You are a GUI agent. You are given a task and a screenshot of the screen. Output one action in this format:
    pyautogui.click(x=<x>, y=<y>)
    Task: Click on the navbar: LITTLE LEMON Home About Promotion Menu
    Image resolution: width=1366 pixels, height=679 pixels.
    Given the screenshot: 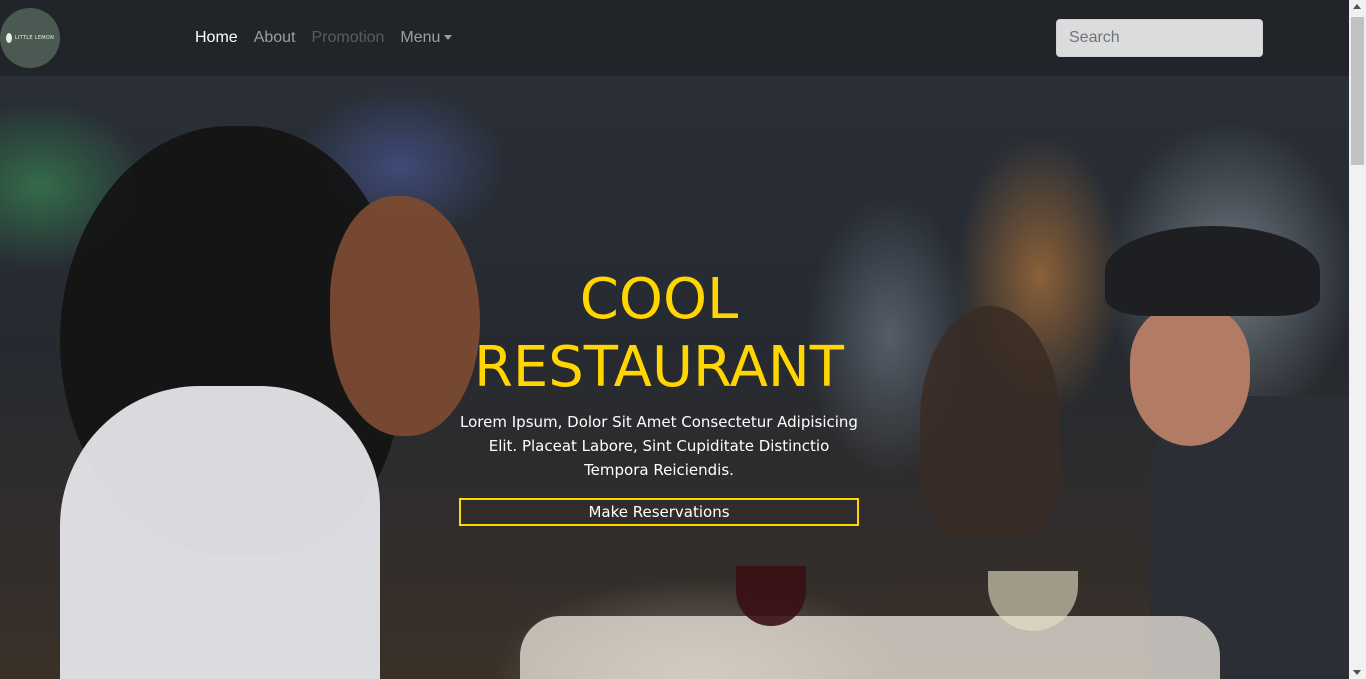 What is the action you would take?
    pyautogui.click(x=674, y=38)
    